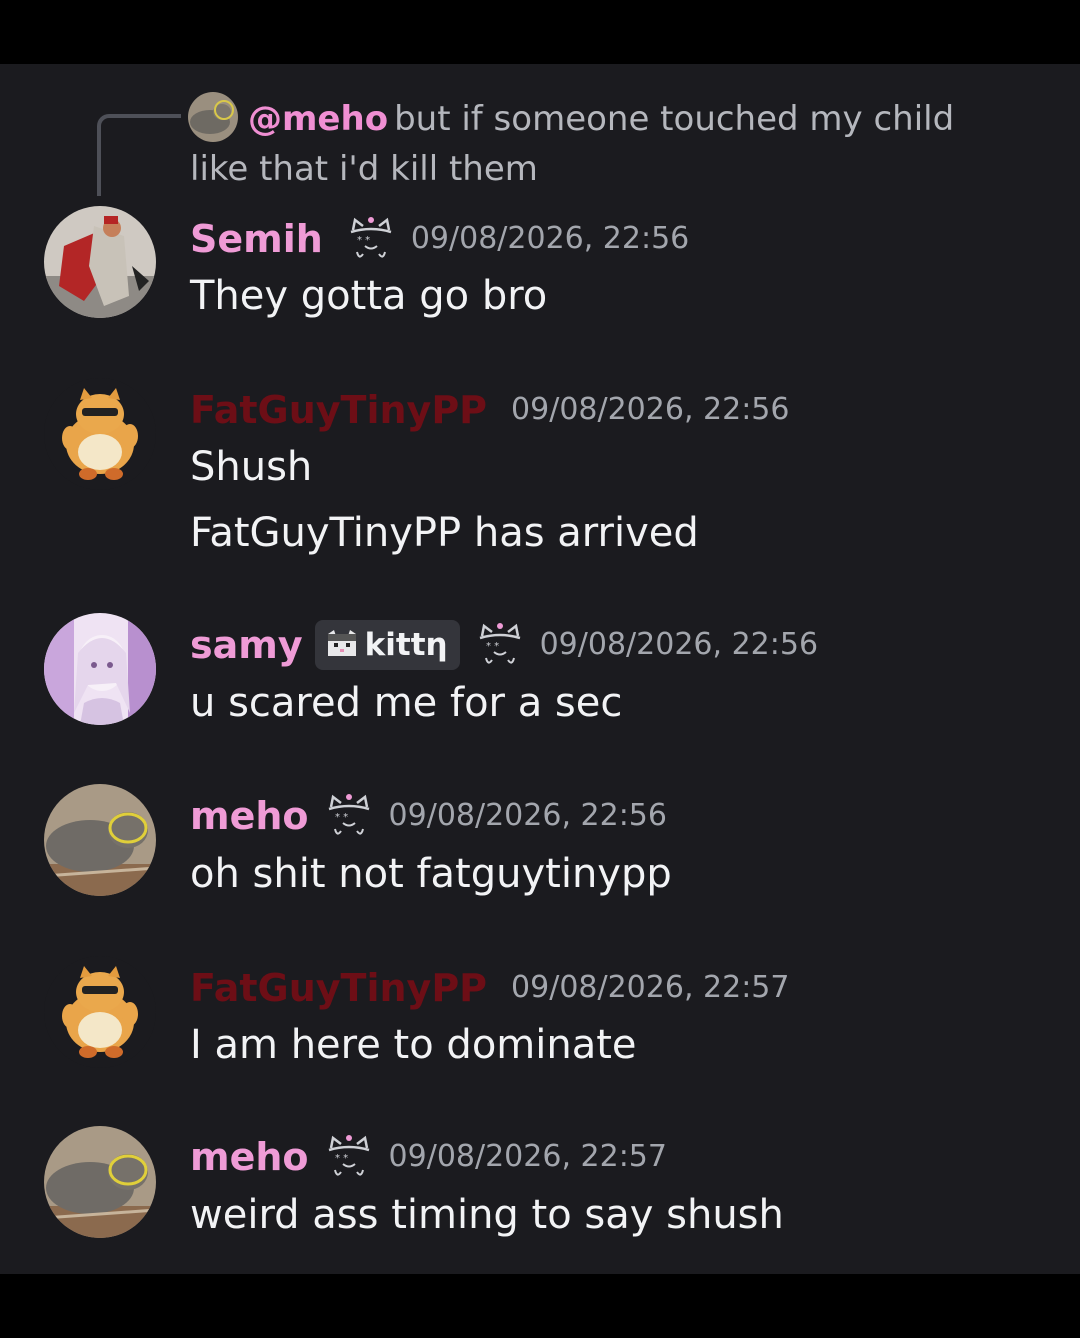 The image size is (1080, 1338). I want to click on message-text: weird ass timing to say shush, so click(487, 1215).